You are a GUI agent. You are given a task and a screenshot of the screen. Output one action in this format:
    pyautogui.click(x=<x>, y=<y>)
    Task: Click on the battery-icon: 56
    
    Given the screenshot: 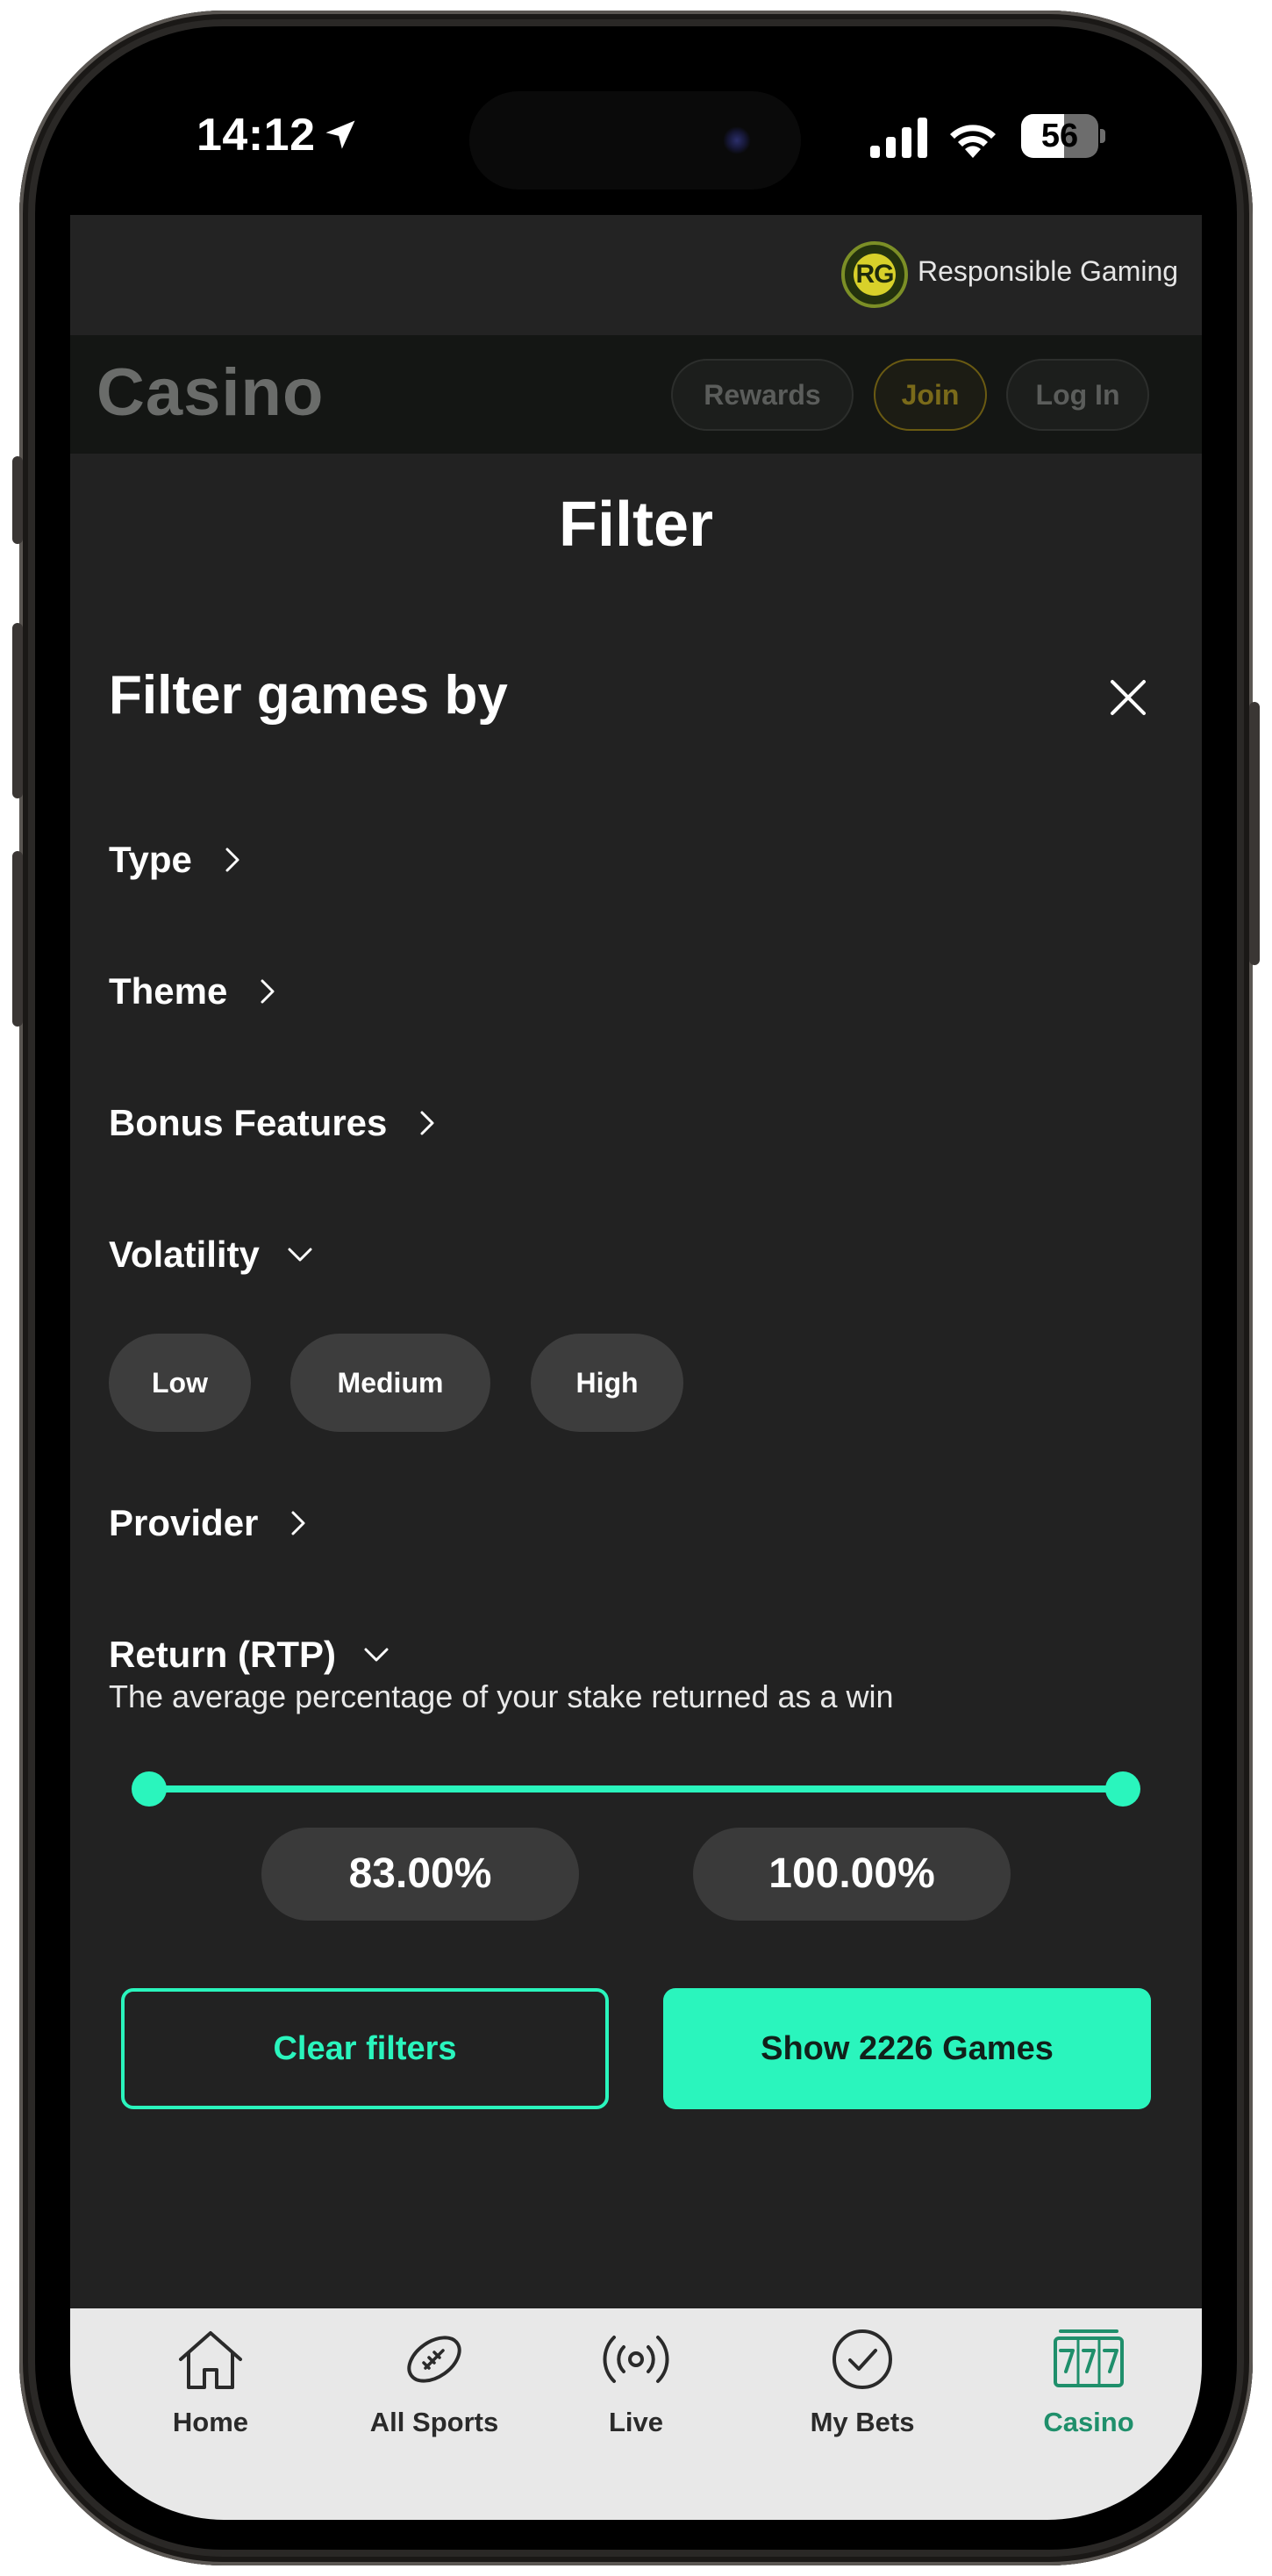 What is the action you would take?
    pyautogui.click(x=1063, y=136)
    